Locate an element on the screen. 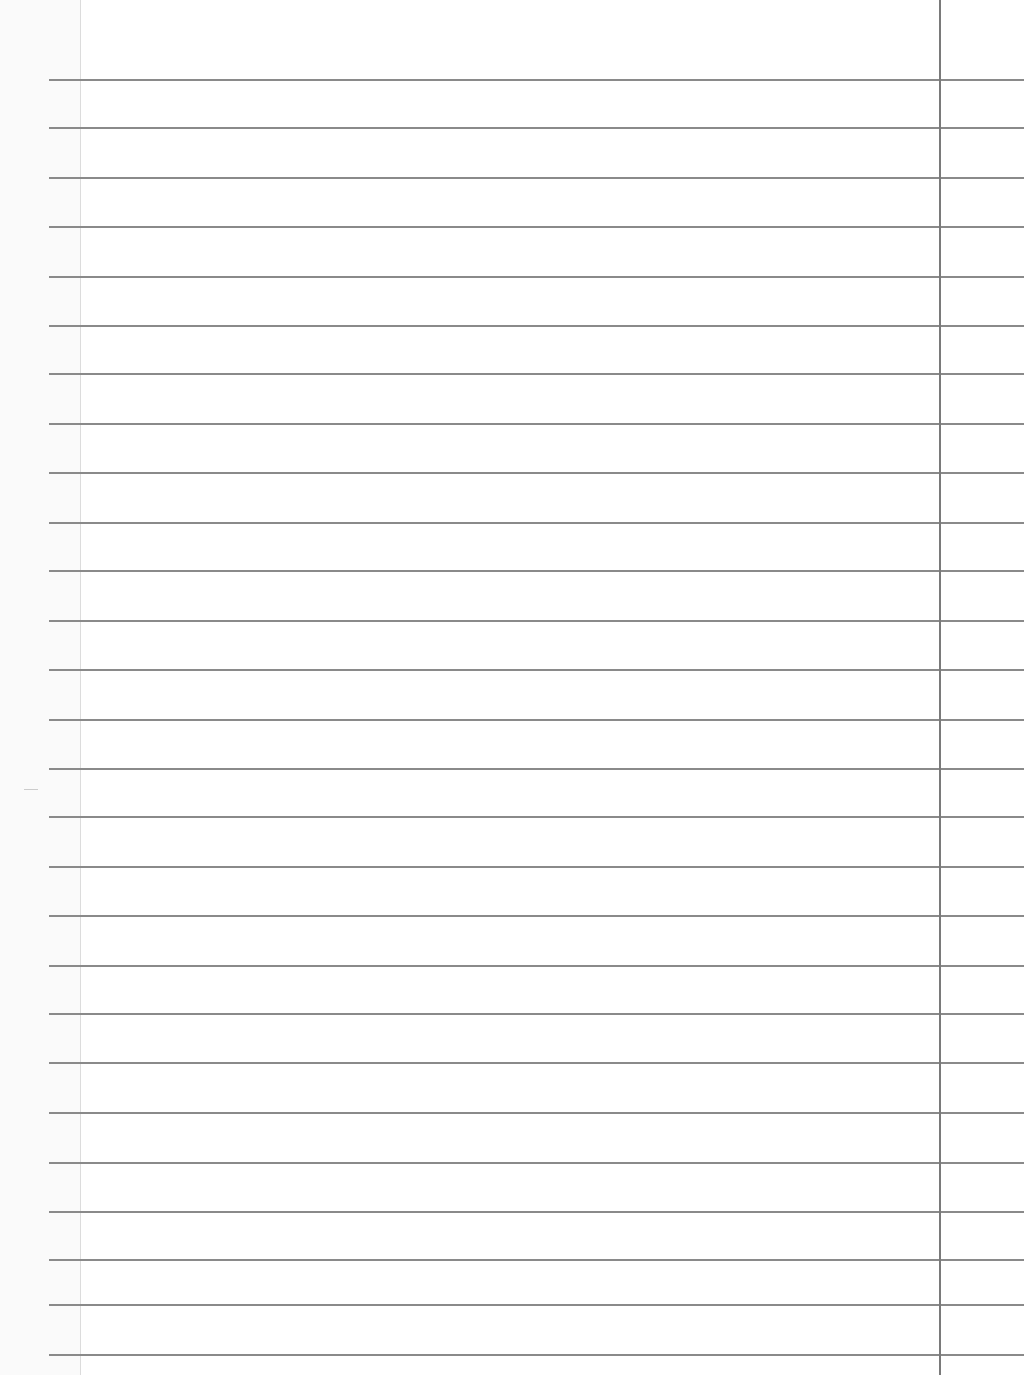 The image size is (1024, 1375). right-margin-line is located at coordinates (940, 687).